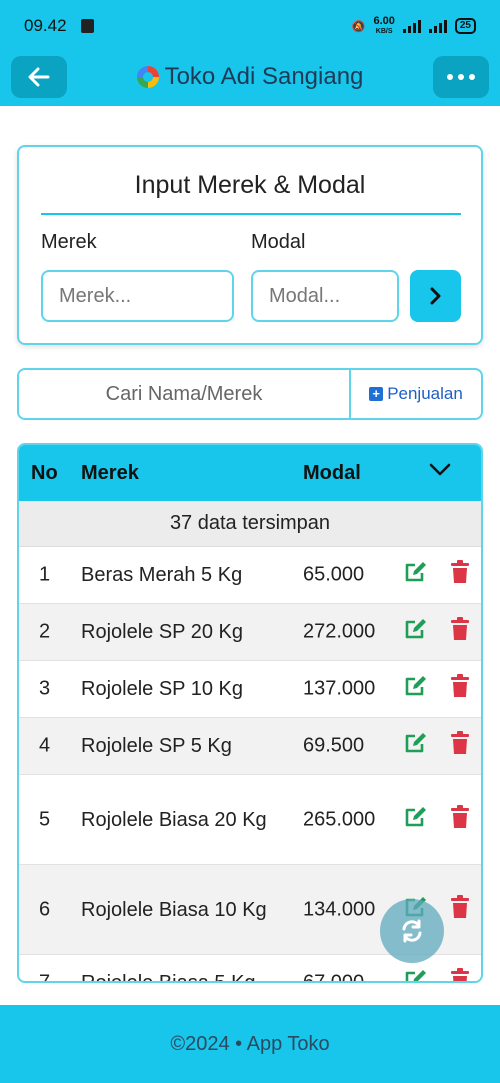 Image resolution: width=500 pixels, height=1083 pixels. Describe the element at coordinates (376, 394) in the screenshot. I see `plus-square-icon: +` at that location.